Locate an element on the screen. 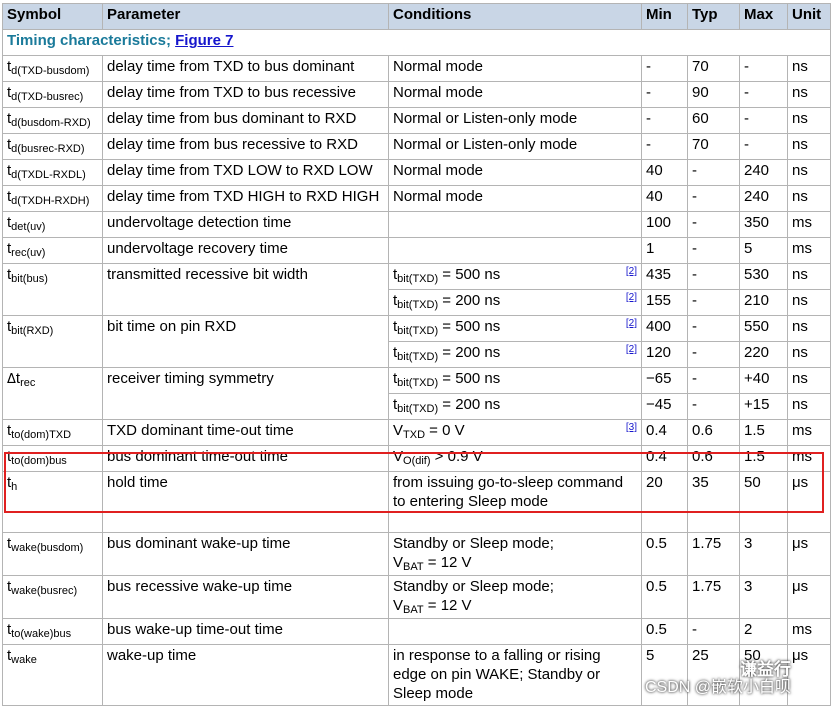  max-cell: 530 is located at coordinates (763, 276).